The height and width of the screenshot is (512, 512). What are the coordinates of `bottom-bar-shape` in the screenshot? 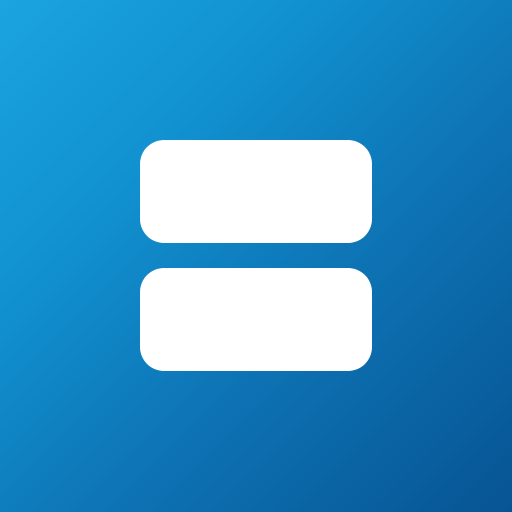 It's located at (256, 319).